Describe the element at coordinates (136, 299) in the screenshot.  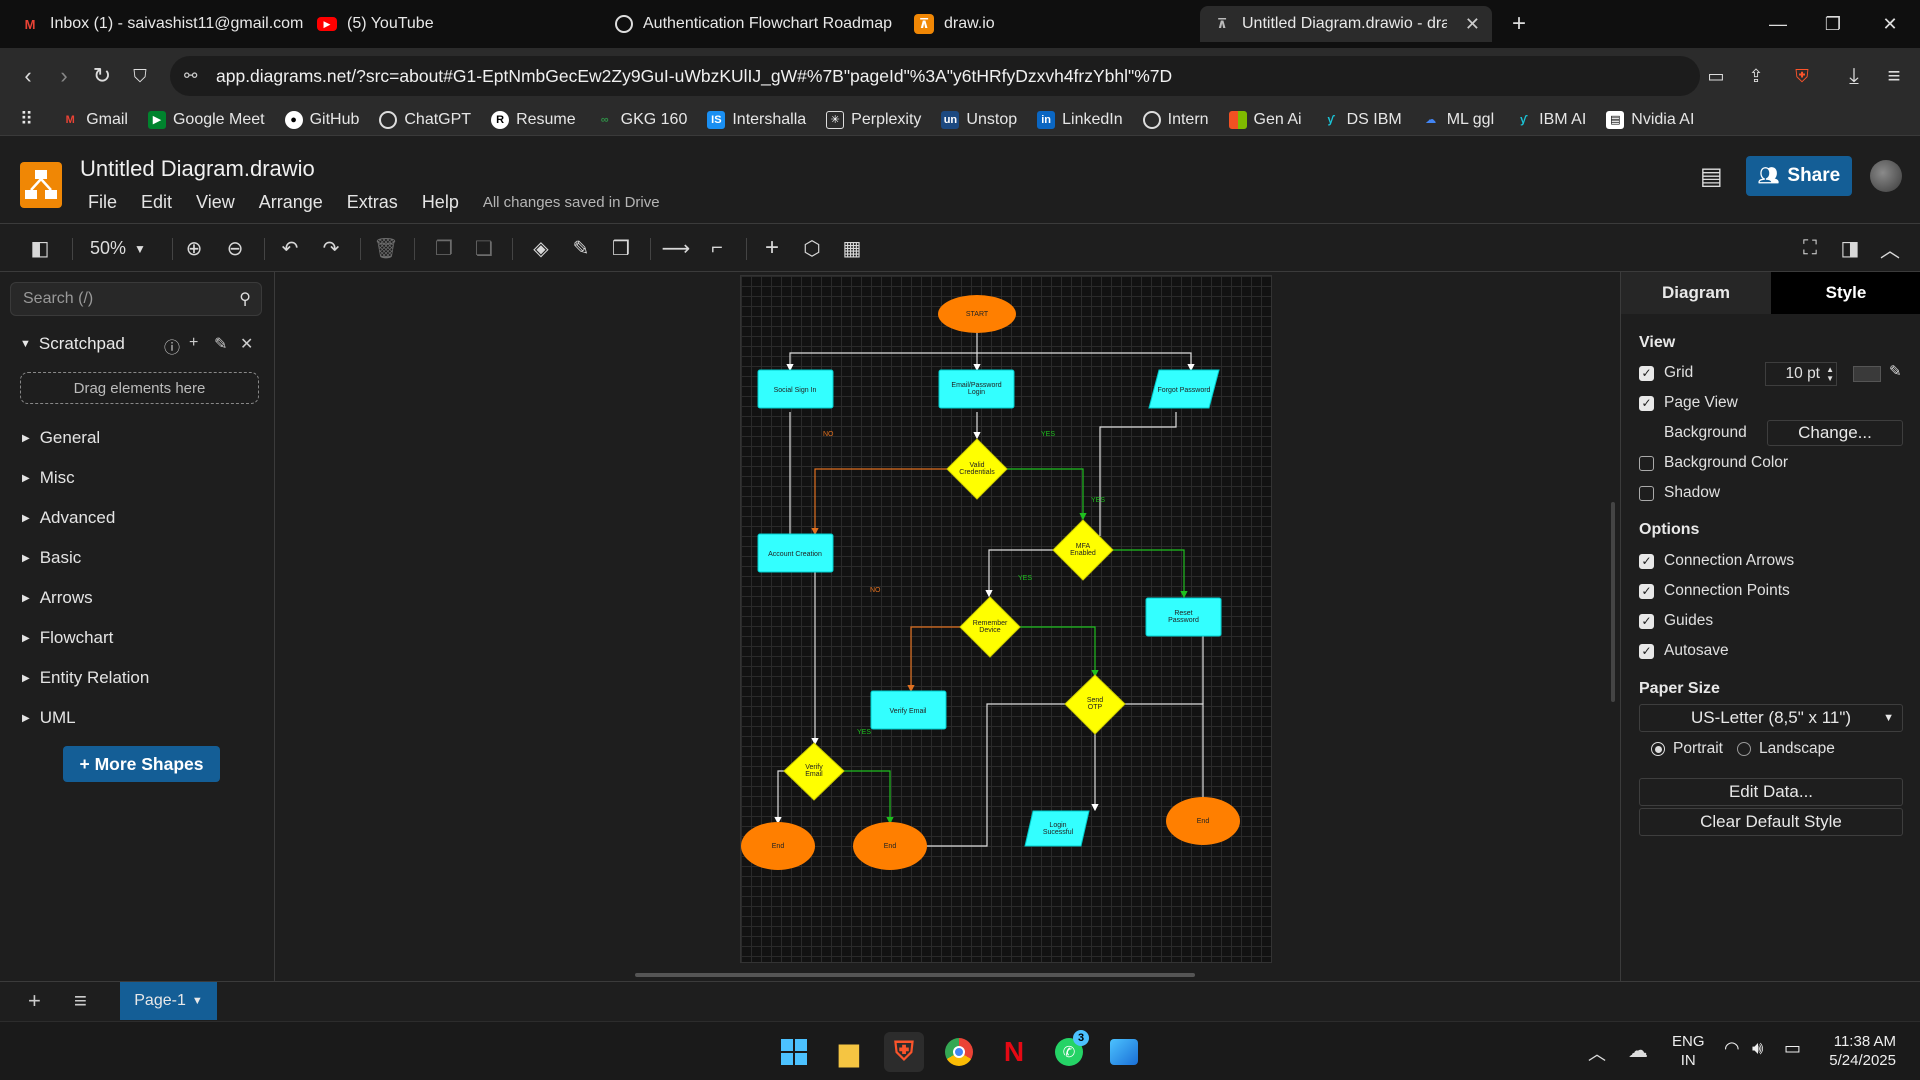
I see `search-input: Search (/) ⚲` at that location.